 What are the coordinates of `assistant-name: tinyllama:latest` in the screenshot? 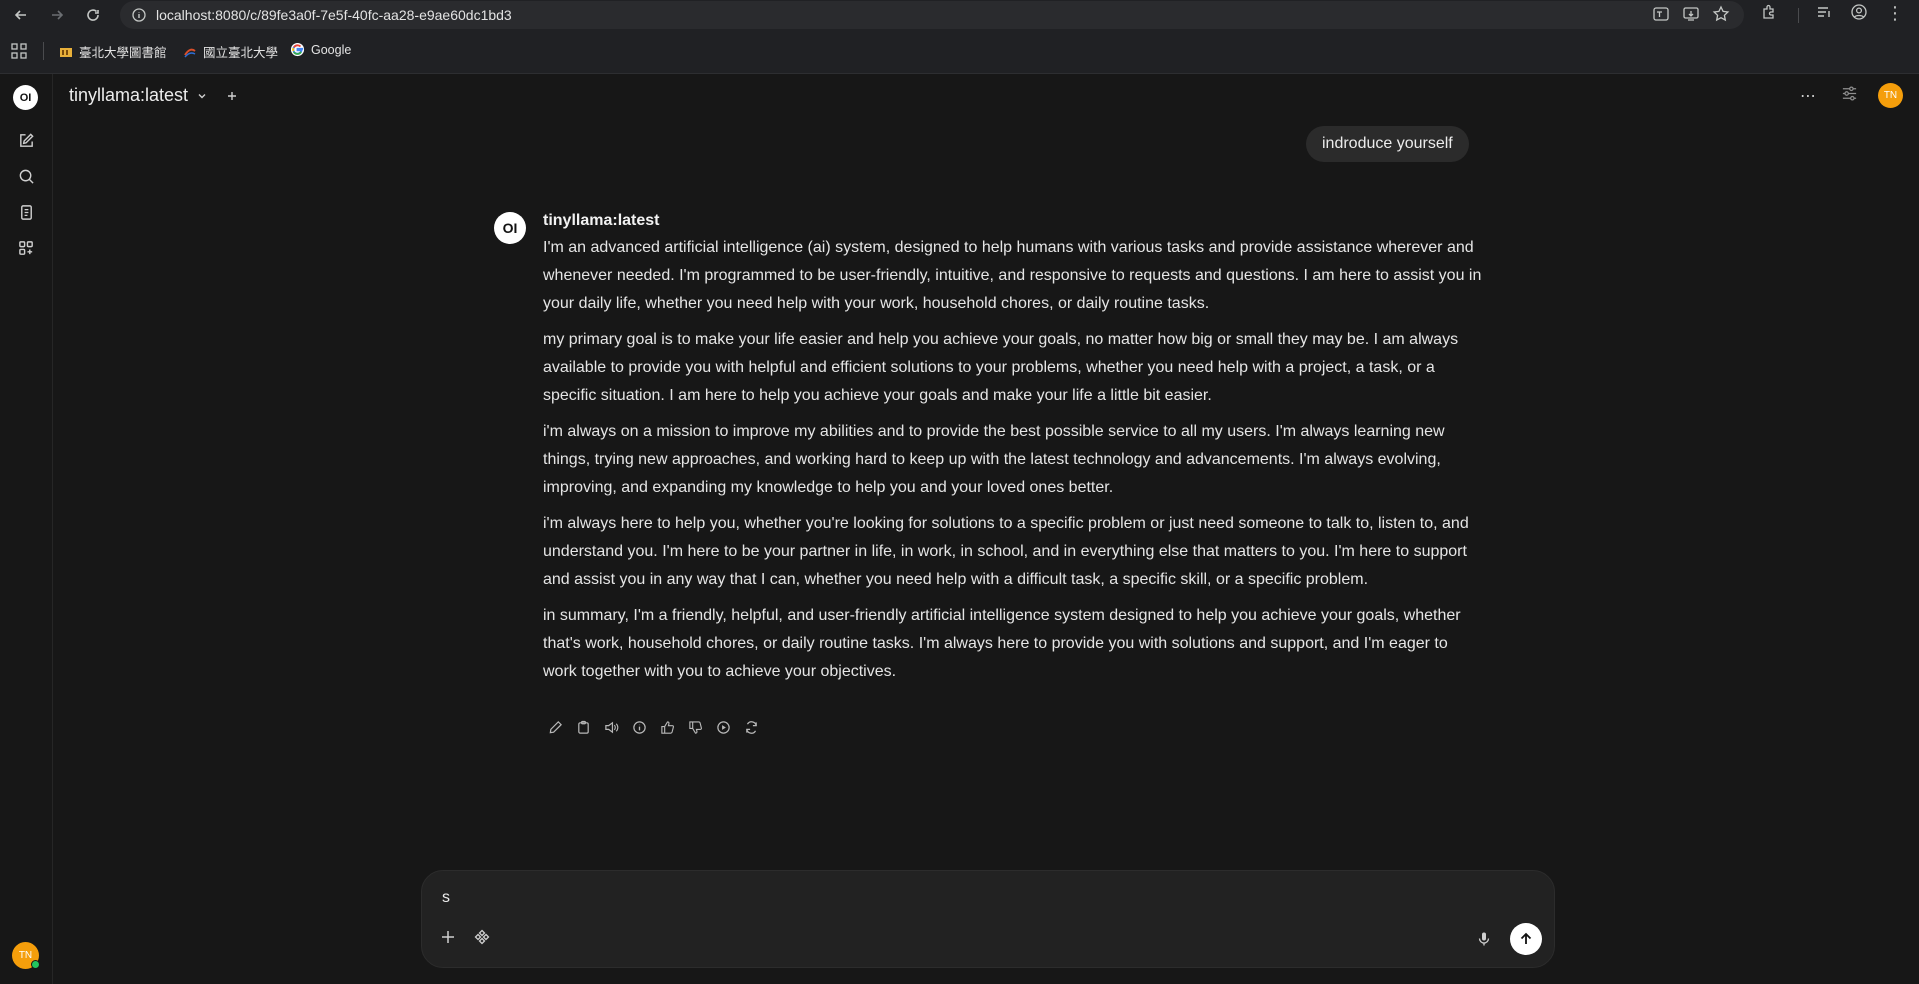 It's located at (601, 220).